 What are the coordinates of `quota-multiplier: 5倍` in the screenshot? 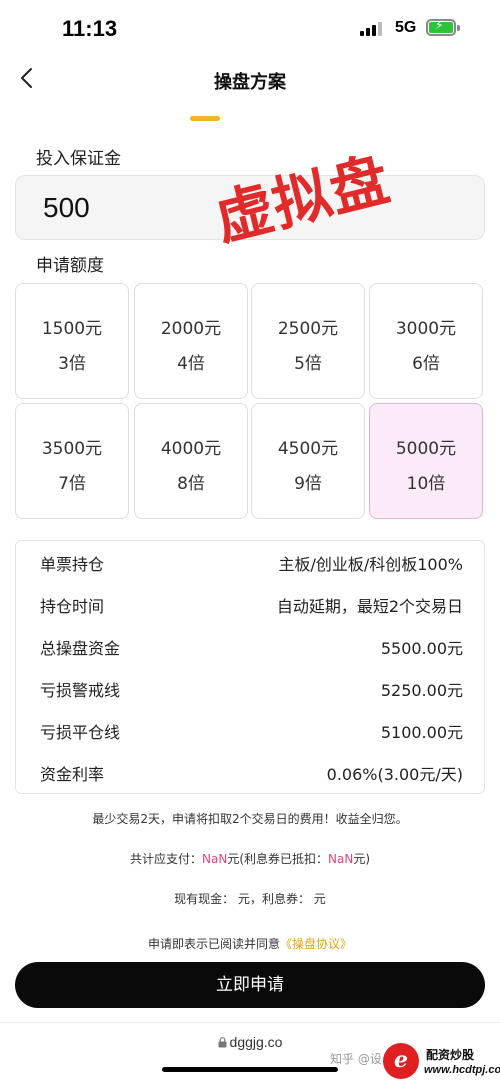 It's located at (308, 364).